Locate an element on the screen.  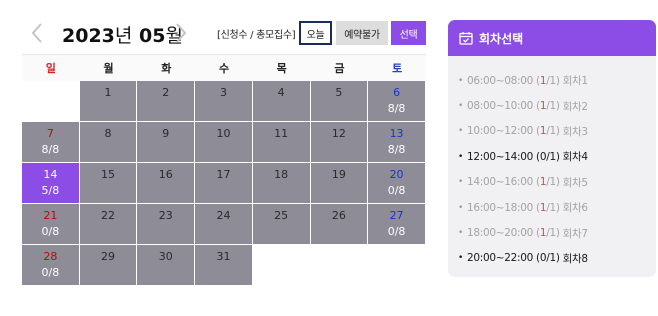
prev-month-button is located at coordinates (38, 33).